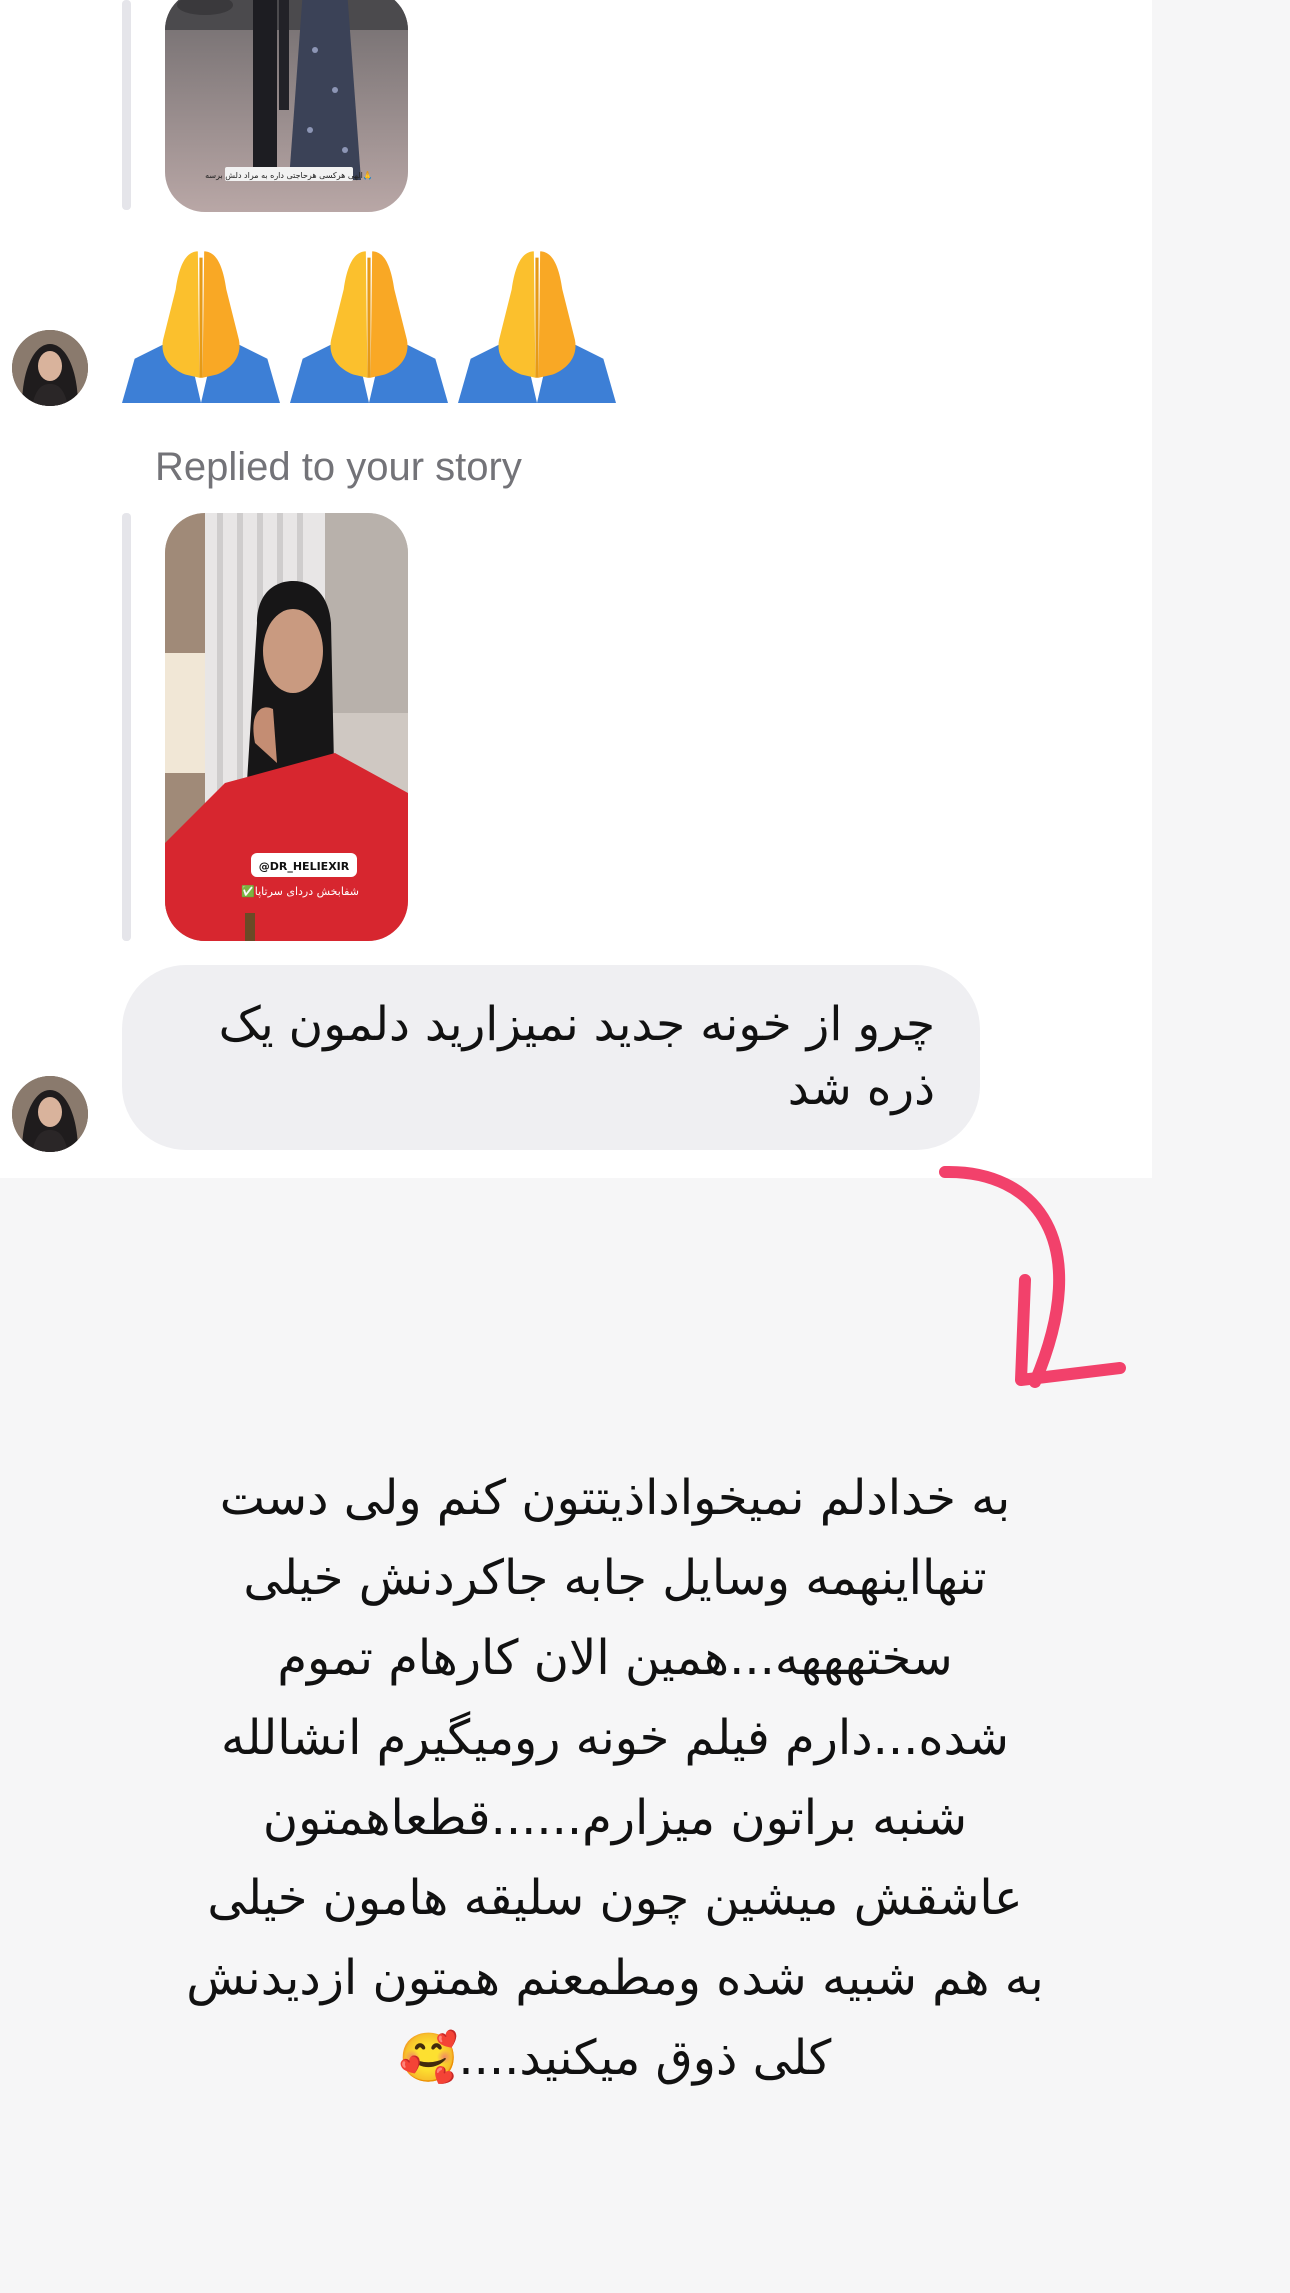 This screenshot has width=1290, height=2293. I want to click on story-subtitle: ✅شفابخش دردای سرتاپا, so click(300, 891).